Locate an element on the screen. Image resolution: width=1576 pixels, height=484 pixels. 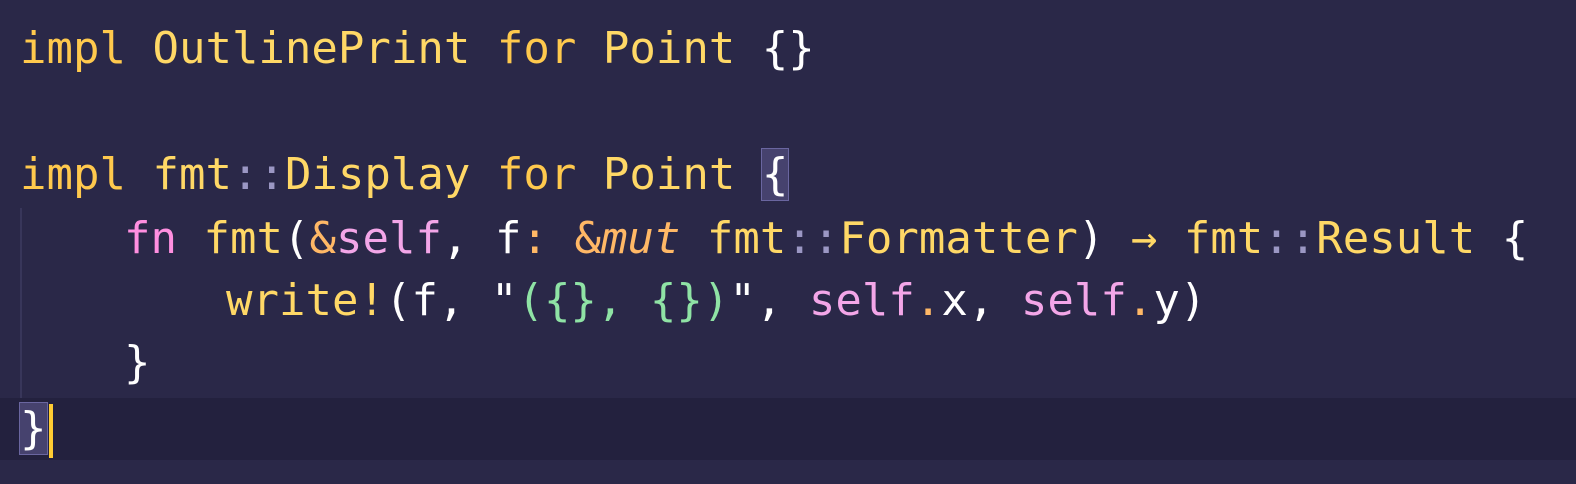
arg-name: f is located at coordinates (424, 300).